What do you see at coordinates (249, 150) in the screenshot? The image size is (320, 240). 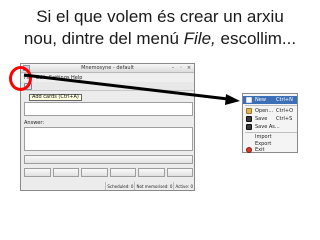 I see `exit-icon` at bounding box center [249, 150].